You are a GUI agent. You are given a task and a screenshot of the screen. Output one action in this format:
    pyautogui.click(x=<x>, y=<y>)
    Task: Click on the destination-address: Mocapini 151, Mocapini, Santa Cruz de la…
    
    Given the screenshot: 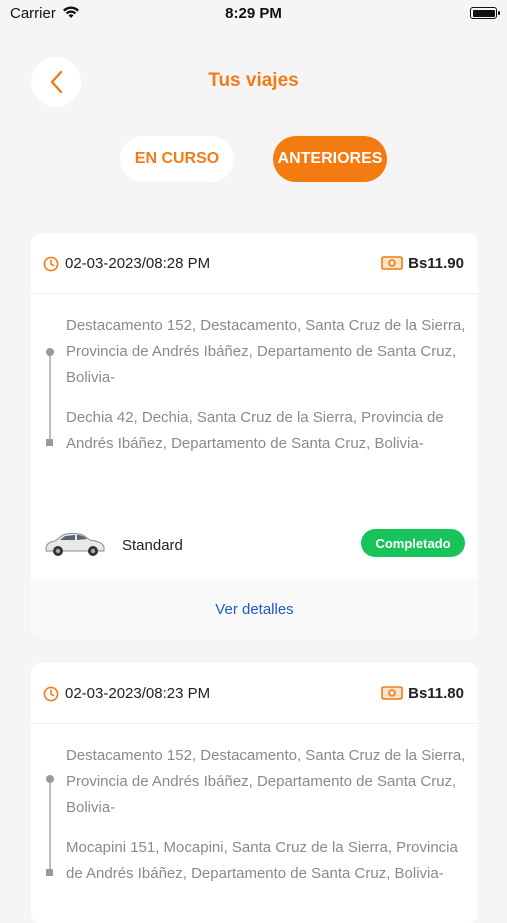 What is the action you would take?
    pyautogui.click(x=262, y=860)
    